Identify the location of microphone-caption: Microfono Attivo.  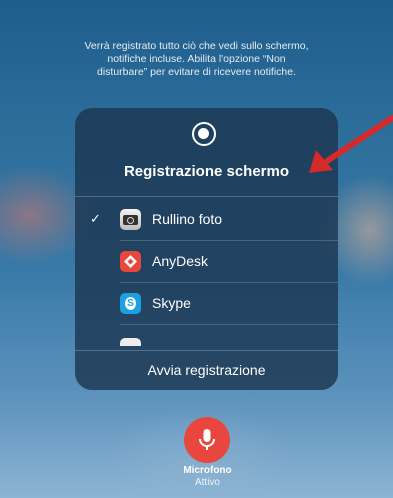
(207, 476).